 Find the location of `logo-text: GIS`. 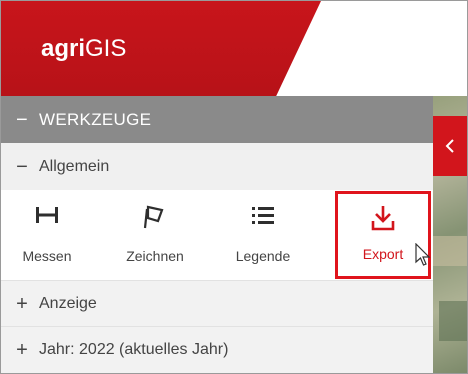

logo-text: GIS is located at coordinates (106, 48).